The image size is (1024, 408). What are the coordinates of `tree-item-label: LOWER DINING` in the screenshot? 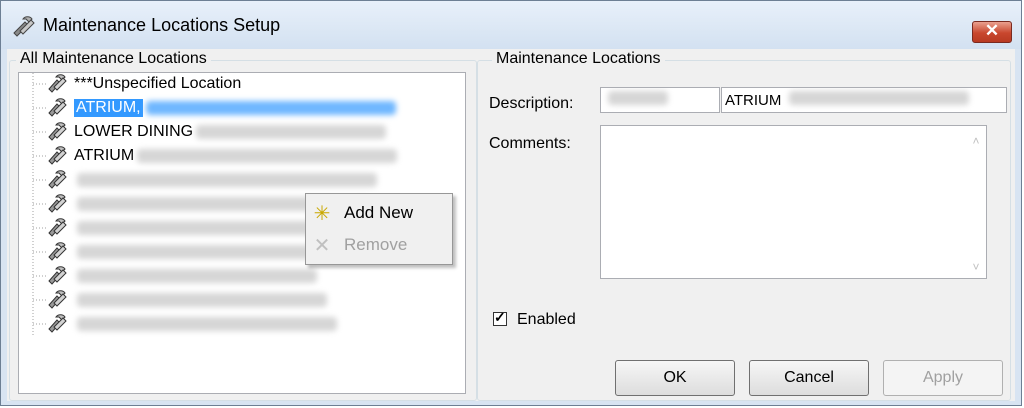 It's located at (134, 131).